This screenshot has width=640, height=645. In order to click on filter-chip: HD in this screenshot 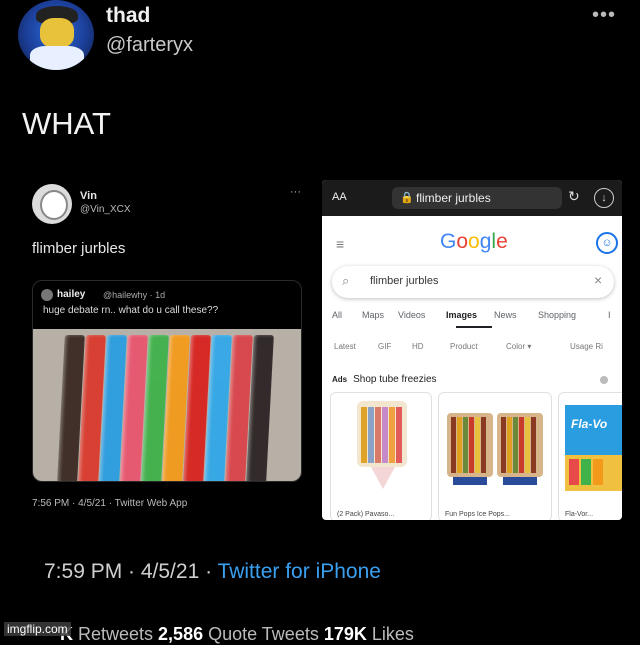, I will do `click(418, 346)`.